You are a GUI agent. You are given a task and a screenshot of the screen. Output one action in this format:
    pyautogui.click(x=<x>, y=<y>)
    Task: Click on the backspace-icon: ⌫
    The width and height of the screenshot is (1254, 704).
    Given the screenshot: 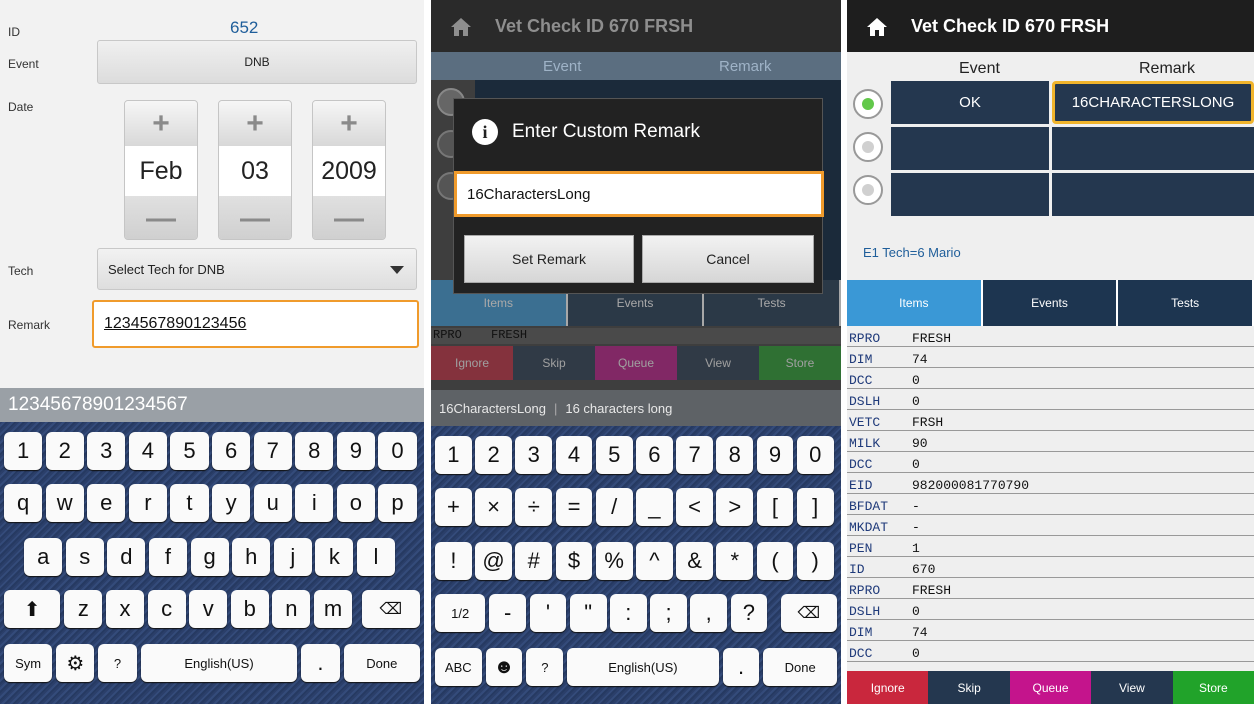 What is the action you would take?
    pyautogui.click(x=390, y=609)
    